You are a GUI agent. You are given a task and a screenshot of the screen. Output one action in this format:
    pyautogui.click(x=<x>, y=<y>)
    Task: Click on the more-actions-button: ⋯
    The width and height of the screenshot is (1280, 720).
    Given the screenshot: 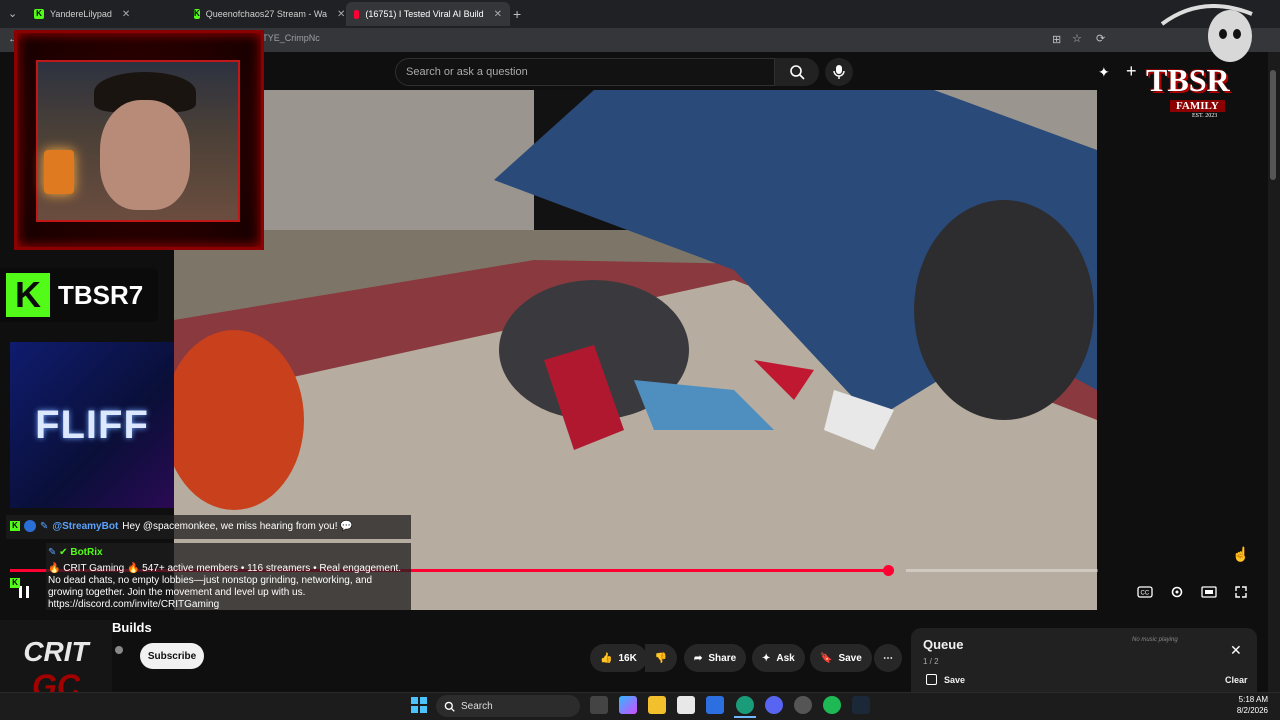 What is the action you would take?
    pyautogui.click(x=888, y=658)
    